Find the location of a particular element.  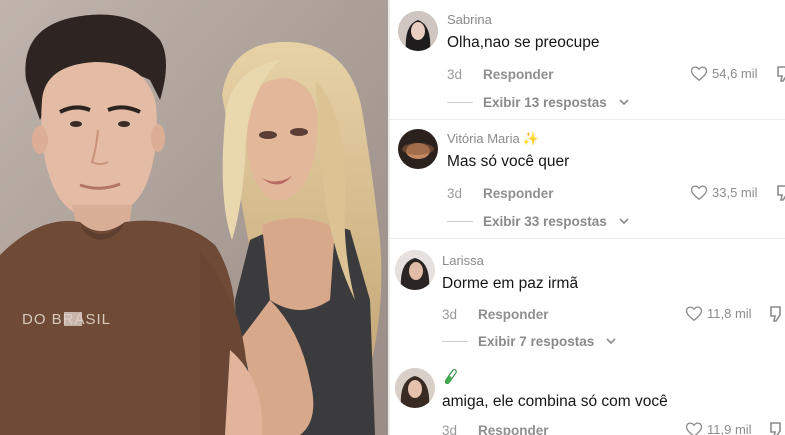

comment-author-name: Vitória Maria is located at coordinates (483, 138).